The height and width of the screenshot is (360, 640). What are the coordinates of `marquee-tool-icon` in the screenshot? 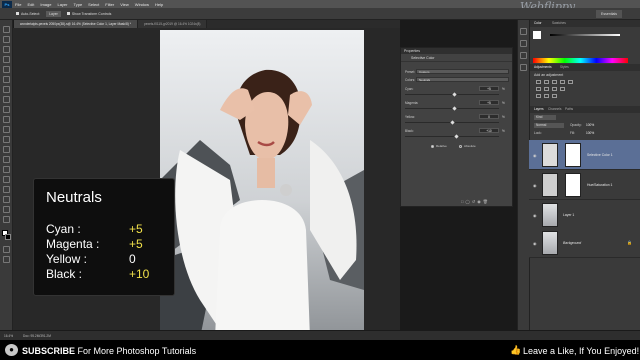 It's located at (6, 39).